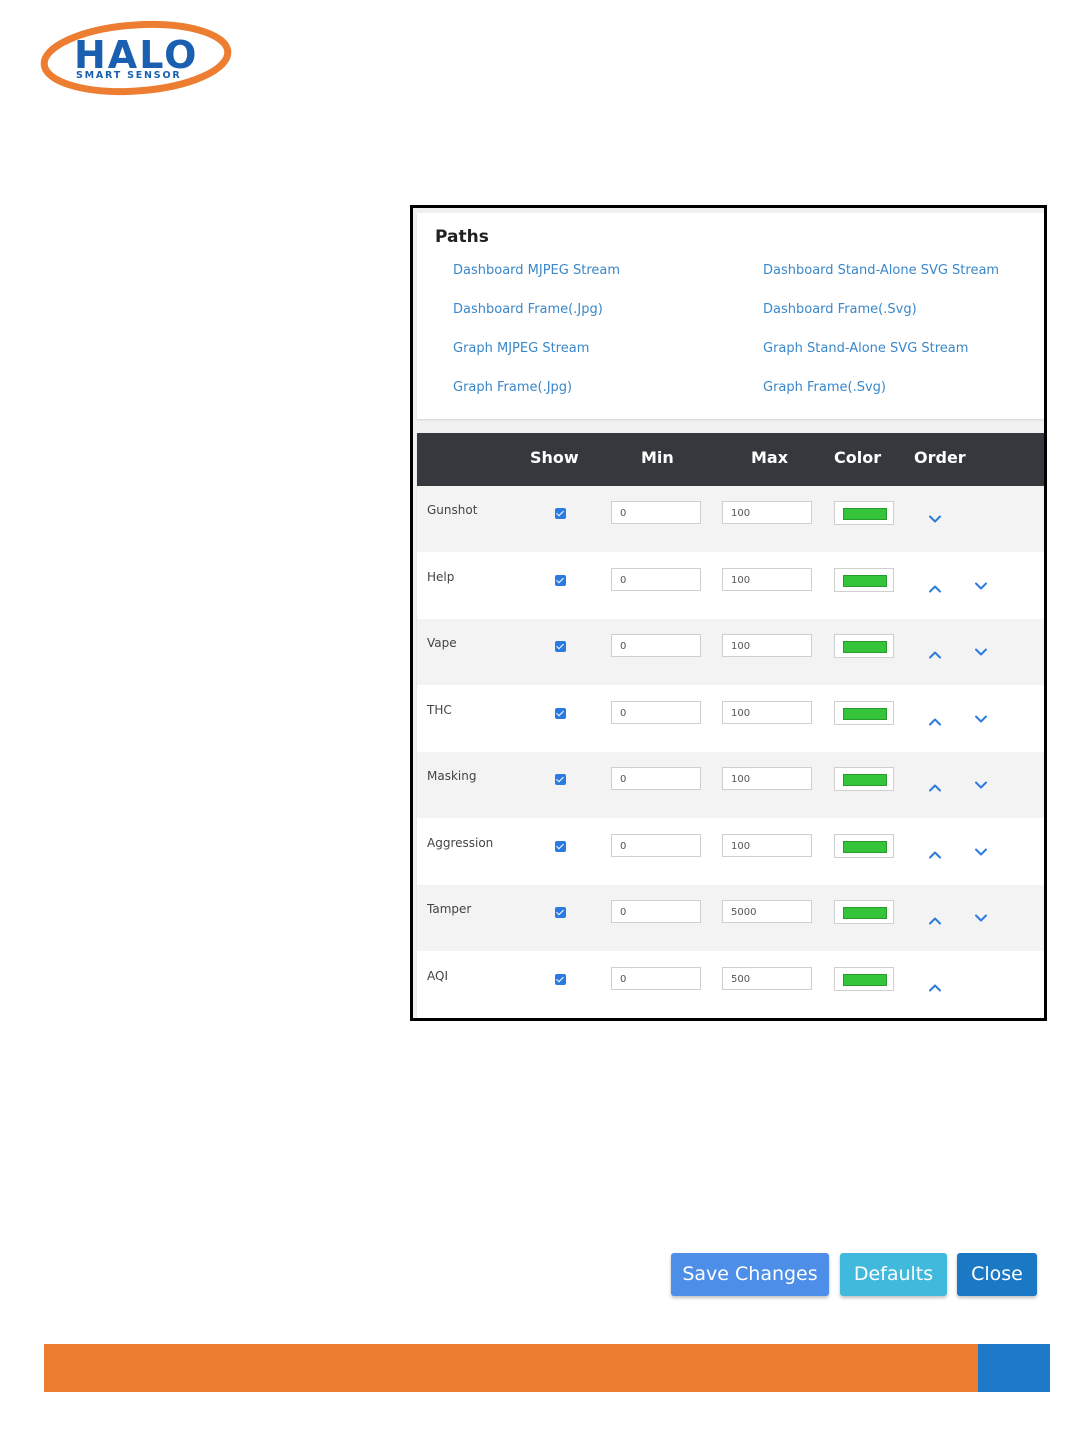 This screenshot has height=1440, width=1080. I want to click on table-row: Aggression 0 100, so click(730, 851).